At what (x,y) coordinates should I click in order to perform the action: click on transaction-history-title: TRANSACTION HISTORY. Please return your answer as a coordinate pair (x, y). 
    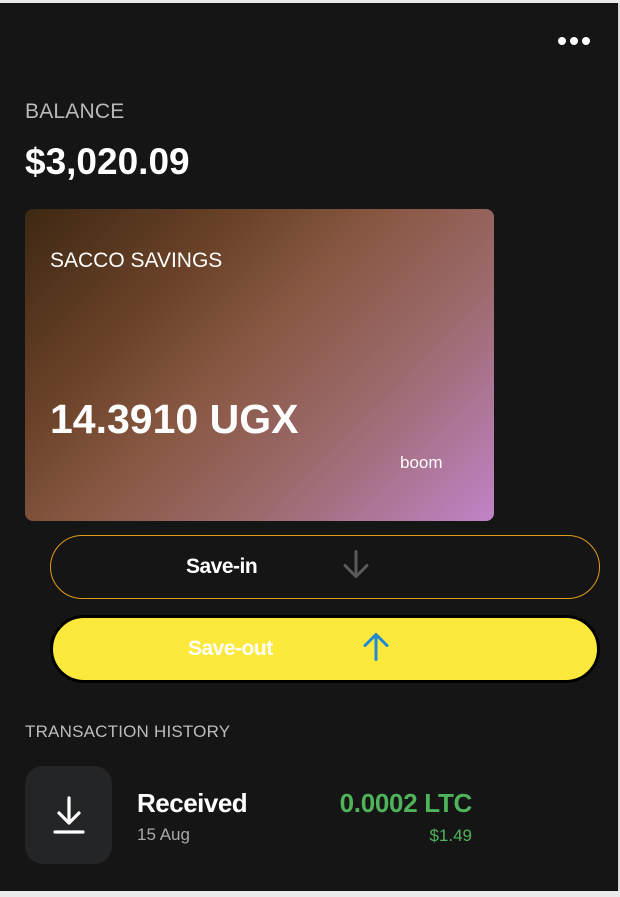
    Looking at the image, I should click on (128, 731).